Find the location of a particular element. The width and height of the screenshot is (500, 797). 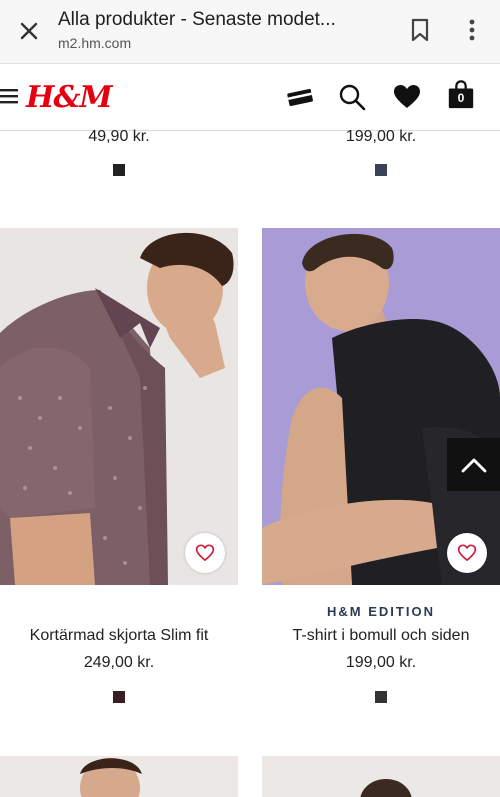

page-url: m2.hm.com is located at coordinates (94, 43).